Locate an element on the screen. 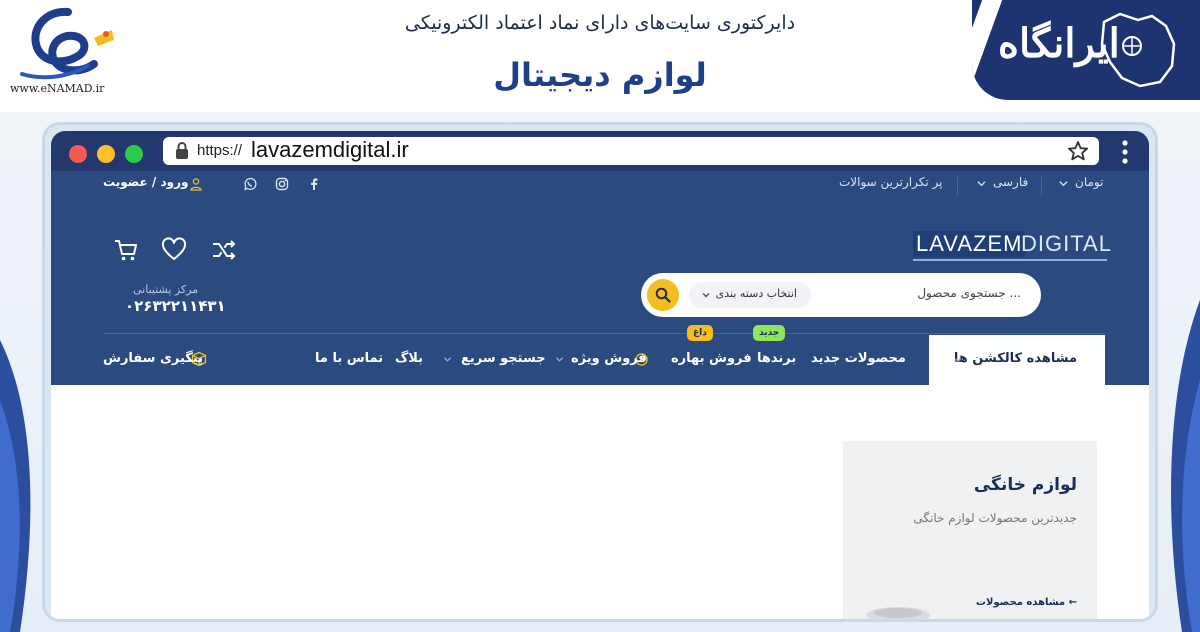 This screenshot has width=1200, height=632. faq-link: پر تکرارترین سوالات is located at coordinates (890, 182).